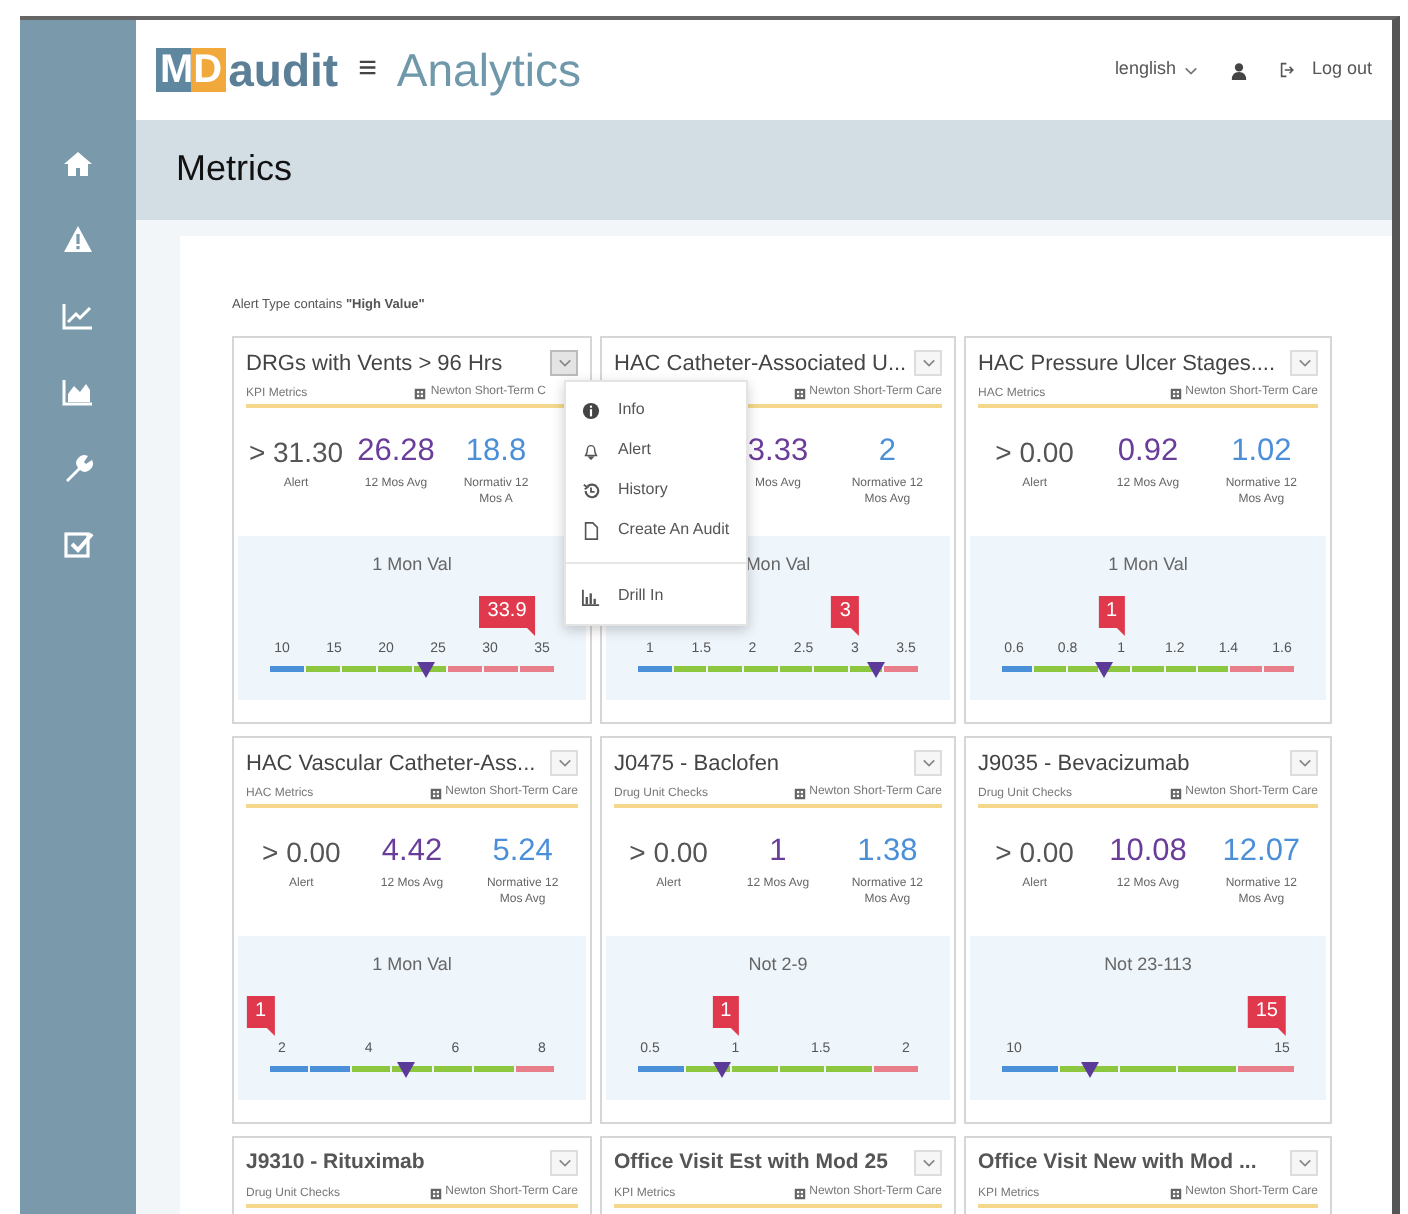 The height and width of the screenshot is (1214, 1408). Describe the element at coordinates (591, 490) in the screenshot. I see `history-icon` at that location.